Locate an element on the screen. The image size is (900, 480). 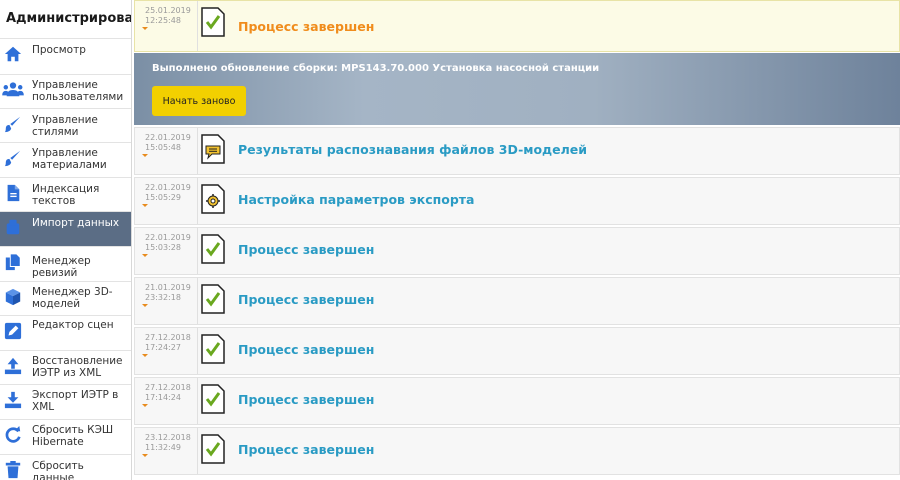
sidebar-item-text-indexing: Индексация текстов is located at coordinates (65, 195).